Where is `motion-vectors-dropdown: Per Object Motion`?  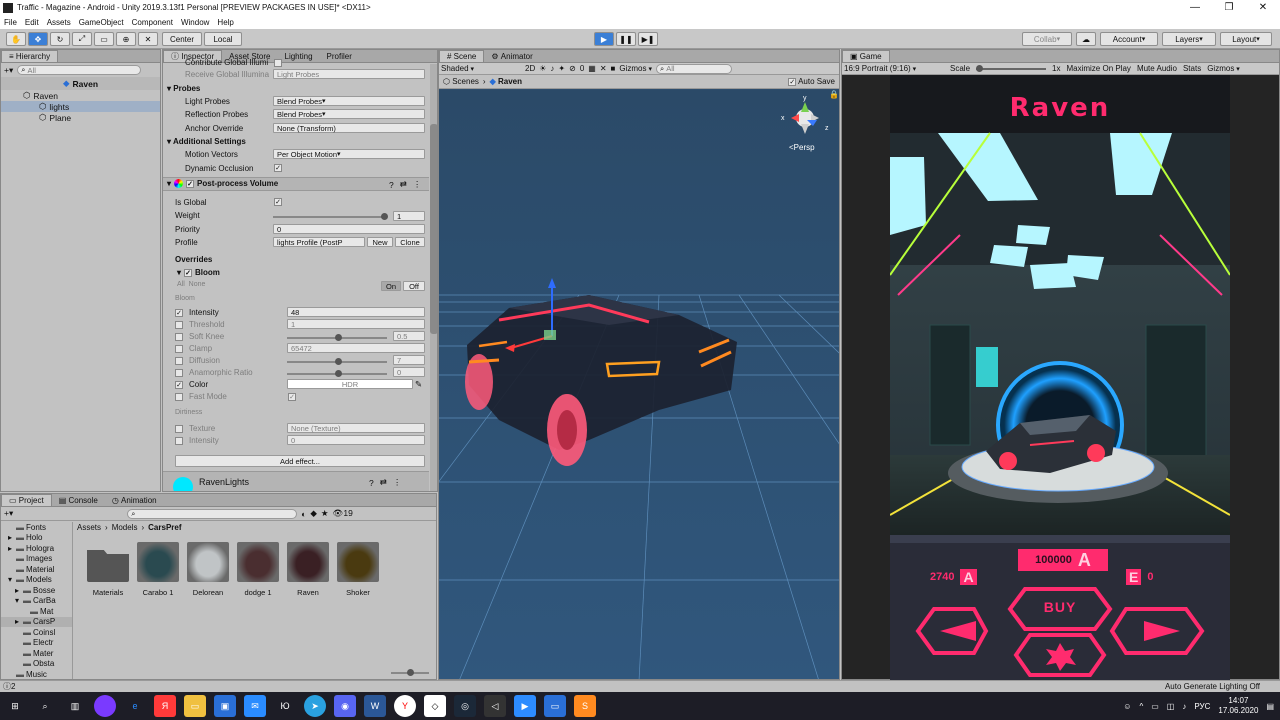
motion-vectors-dropdown: Per Object Motion is located at coordinates (349, 154).